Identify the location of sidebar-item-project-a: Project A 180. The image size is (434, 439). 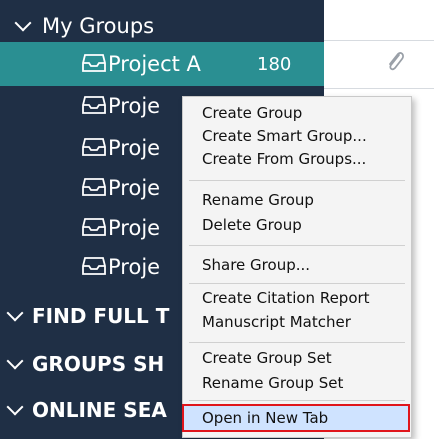
(162, 64).